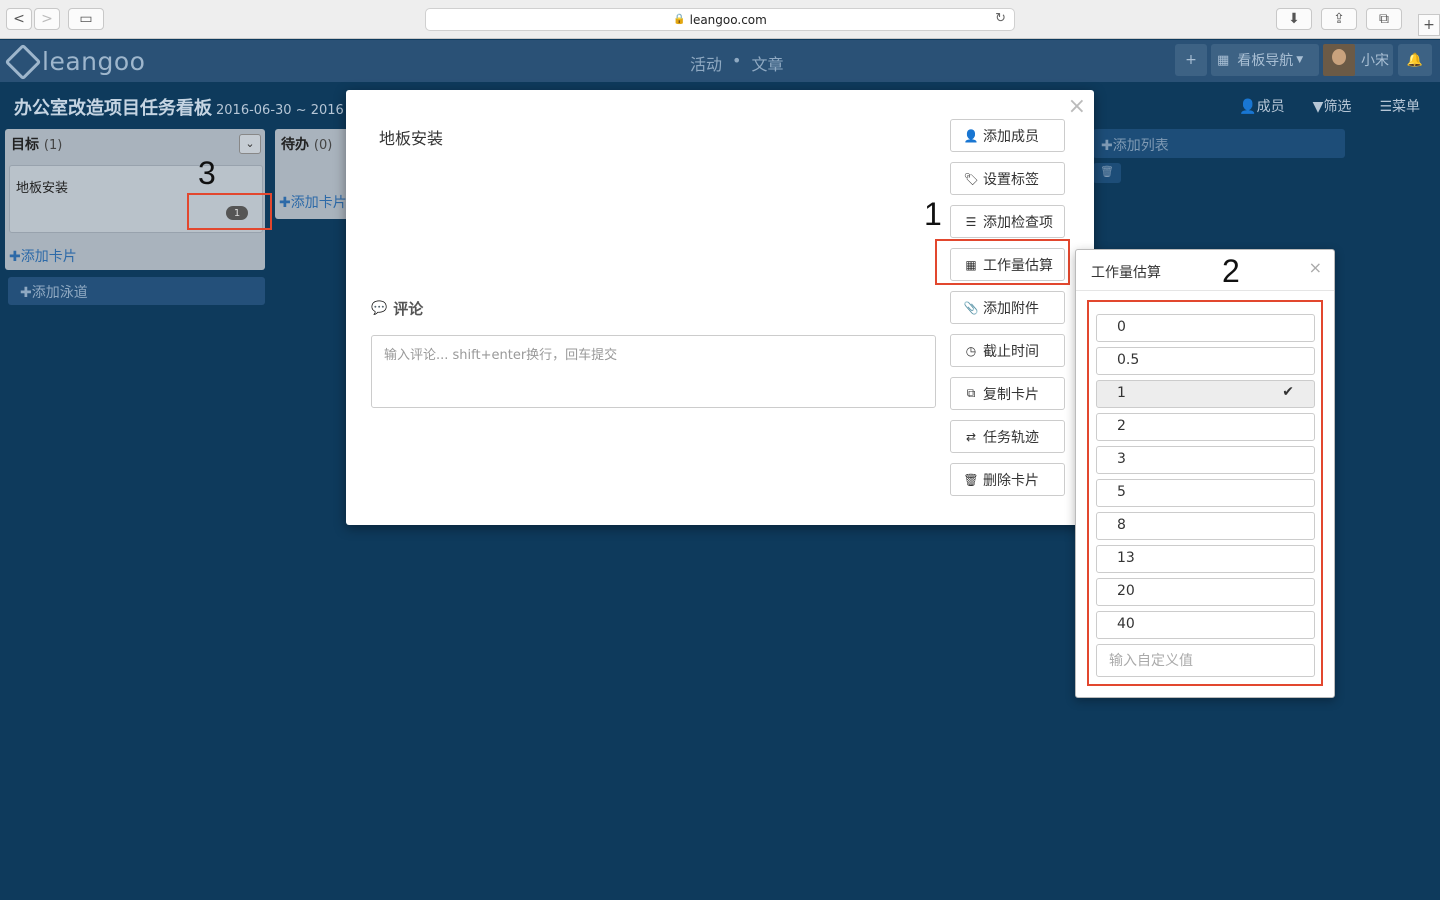  What do you see at coordinates (1231, 271) in the screenshot?
I see `annotation-2: 2` at bounding box center [1231, 271].